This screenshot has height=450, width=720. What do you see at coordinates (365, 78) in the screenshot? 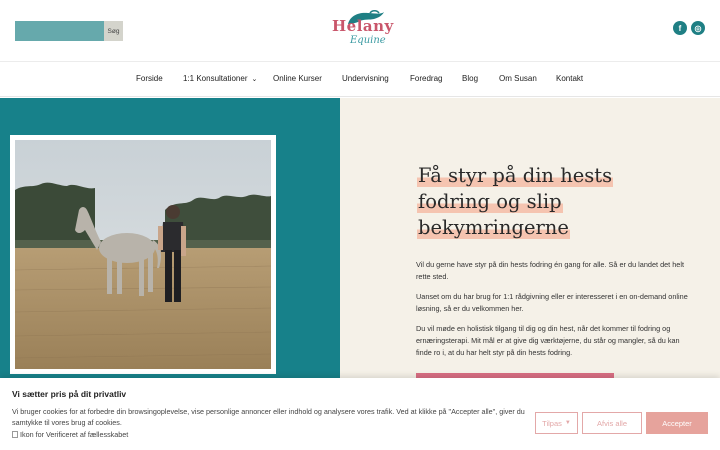
I see `nav-item-undervisning: Undervisning` at bounding box center [365, 78].